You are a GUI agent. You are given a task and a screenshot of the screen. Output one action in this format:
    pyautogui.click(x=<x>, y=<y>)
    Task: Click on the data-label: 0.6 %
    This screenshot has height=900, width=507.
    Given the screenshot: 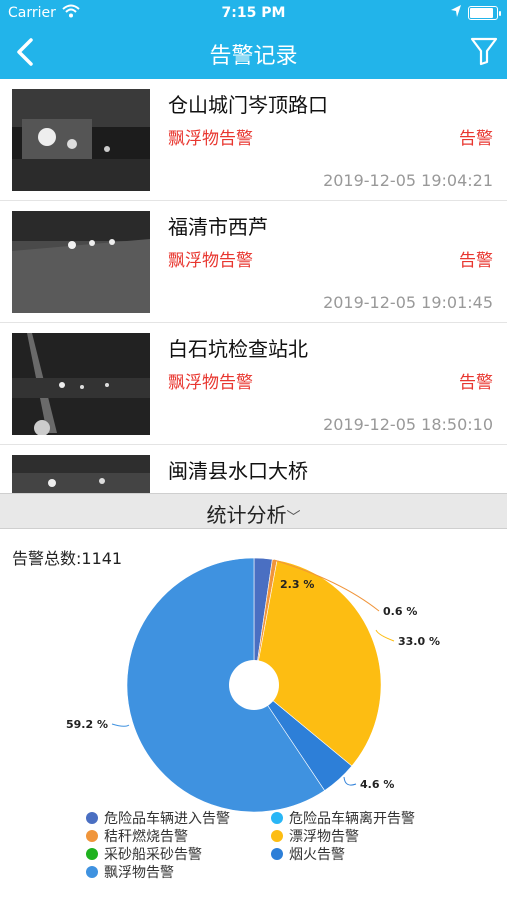 What is the action you would take?
    pyautogui.click(x=400, y=611)
    